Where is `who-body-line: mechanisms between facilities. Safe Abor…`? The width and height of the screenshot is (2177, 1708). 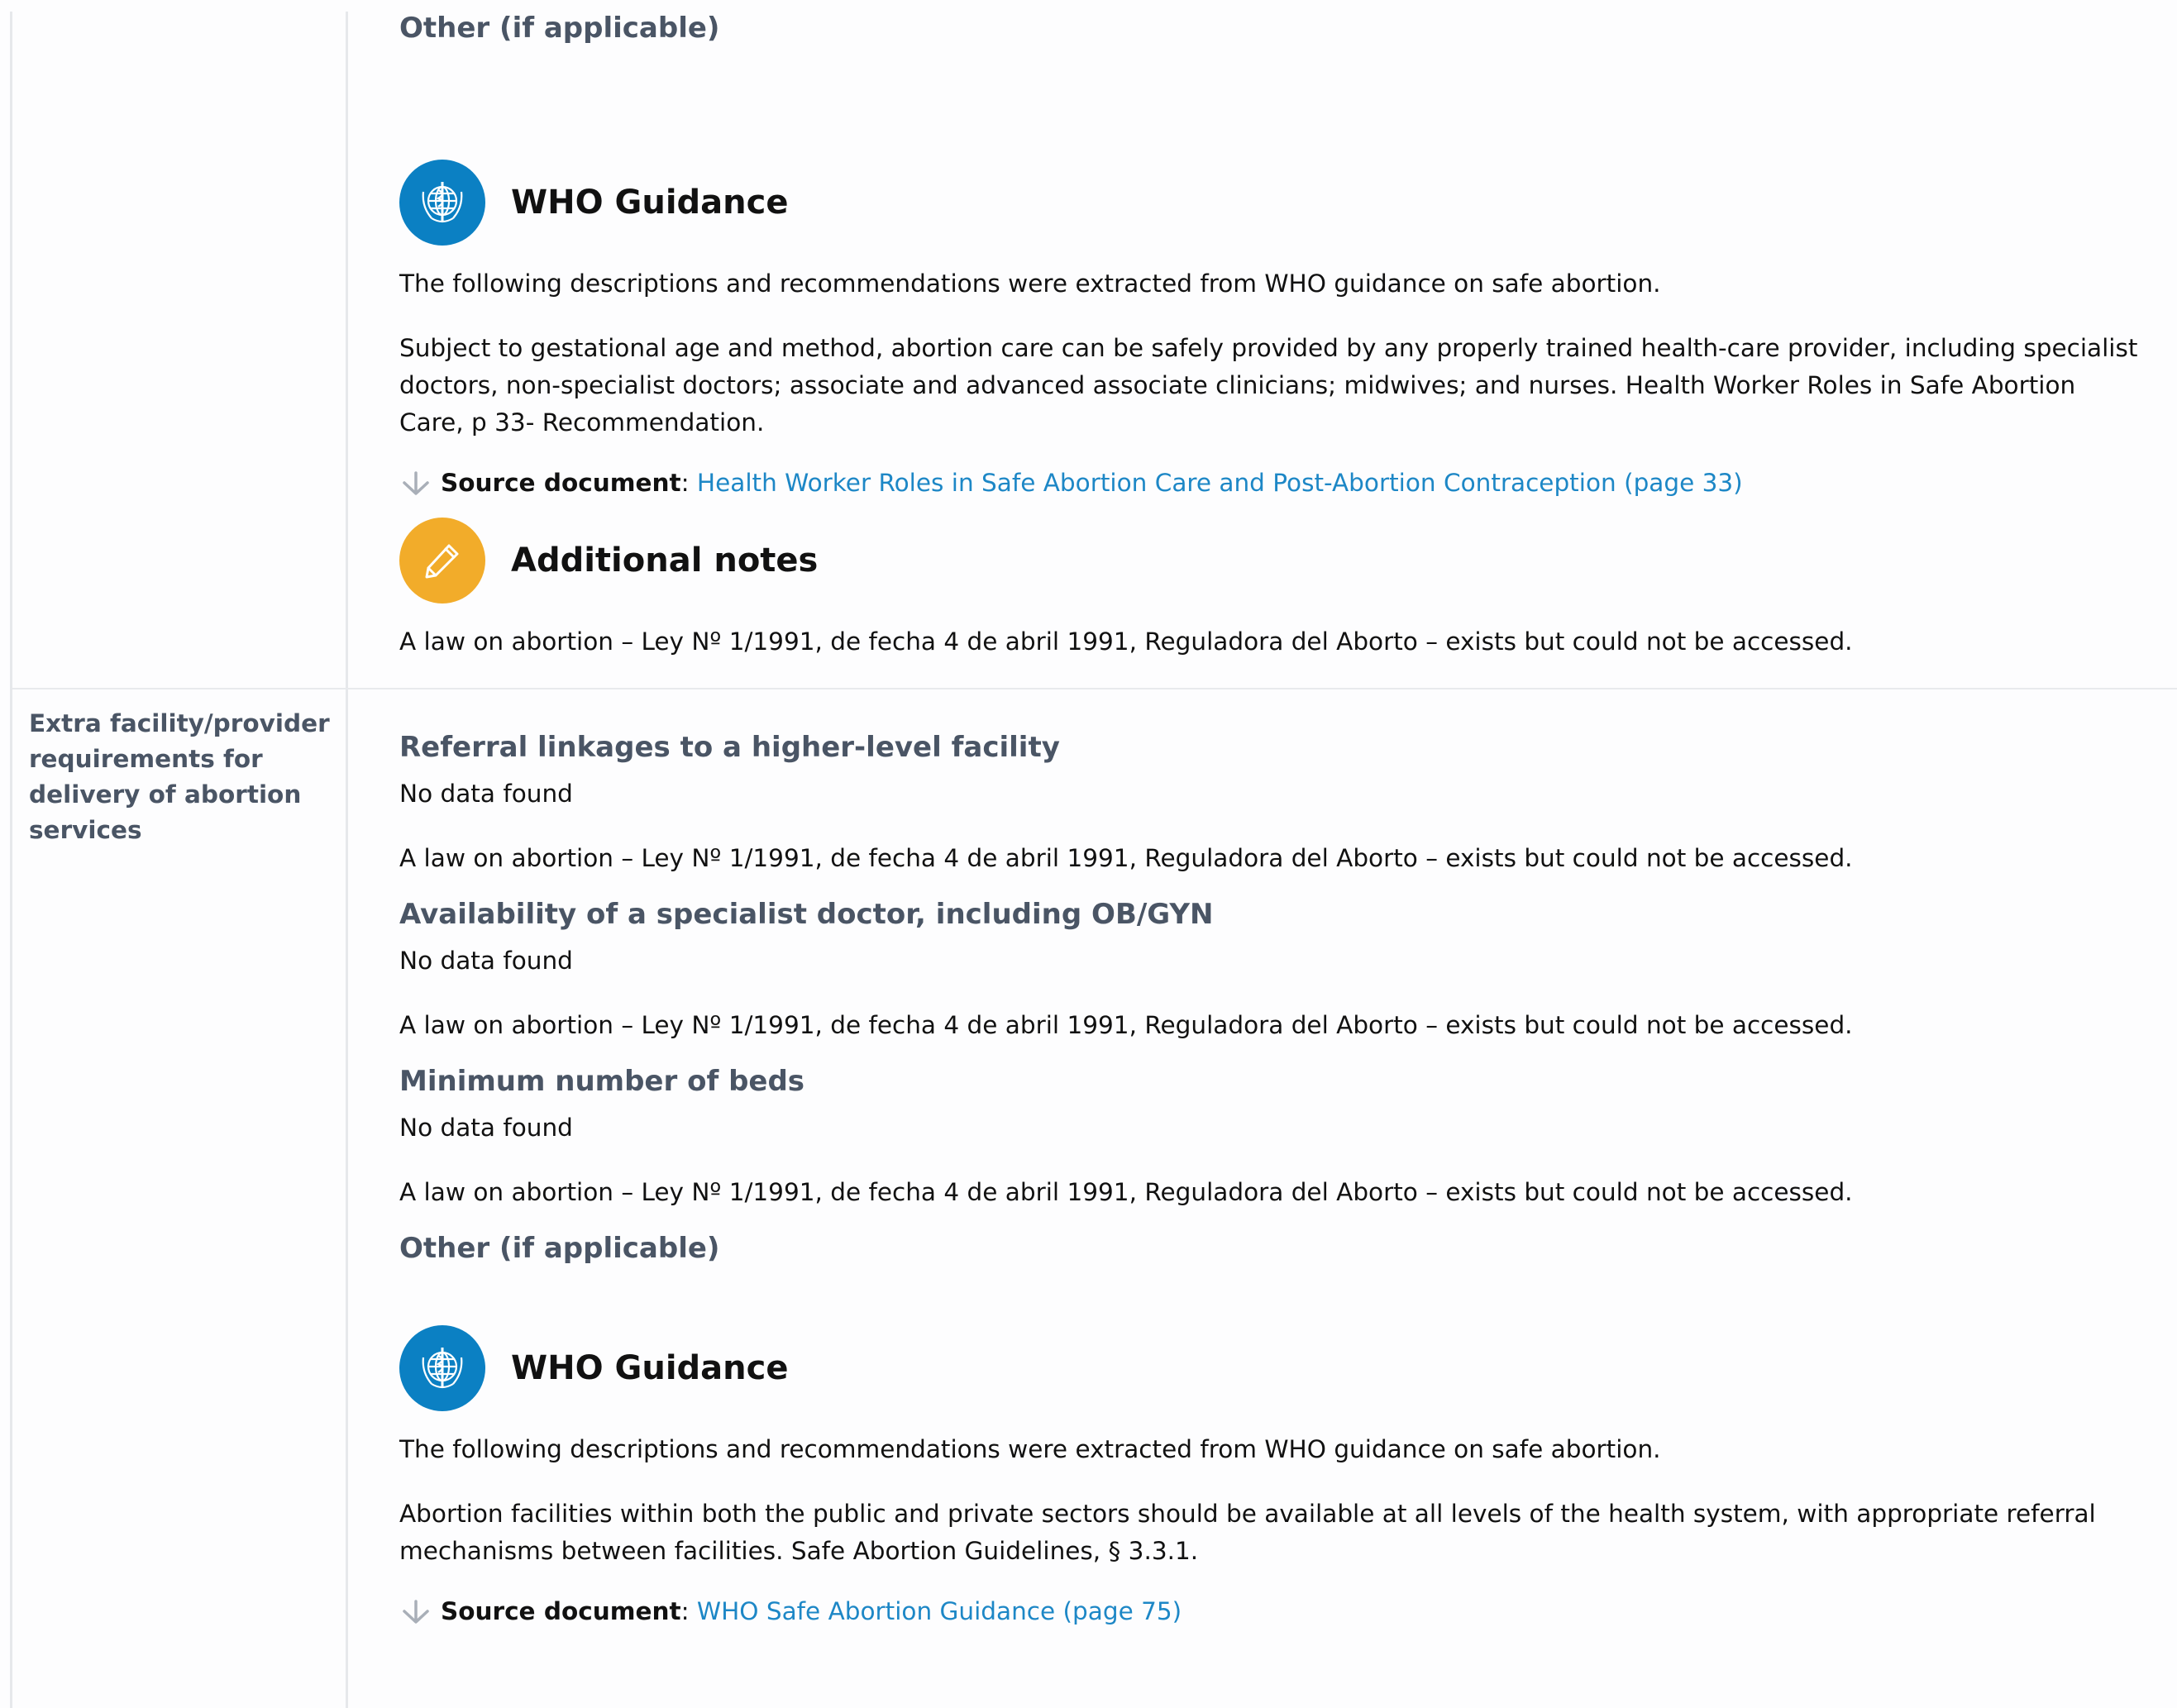
who-body-line: mechanisms between facilities. Safe Abor… is located at coordinates (799, 1551).